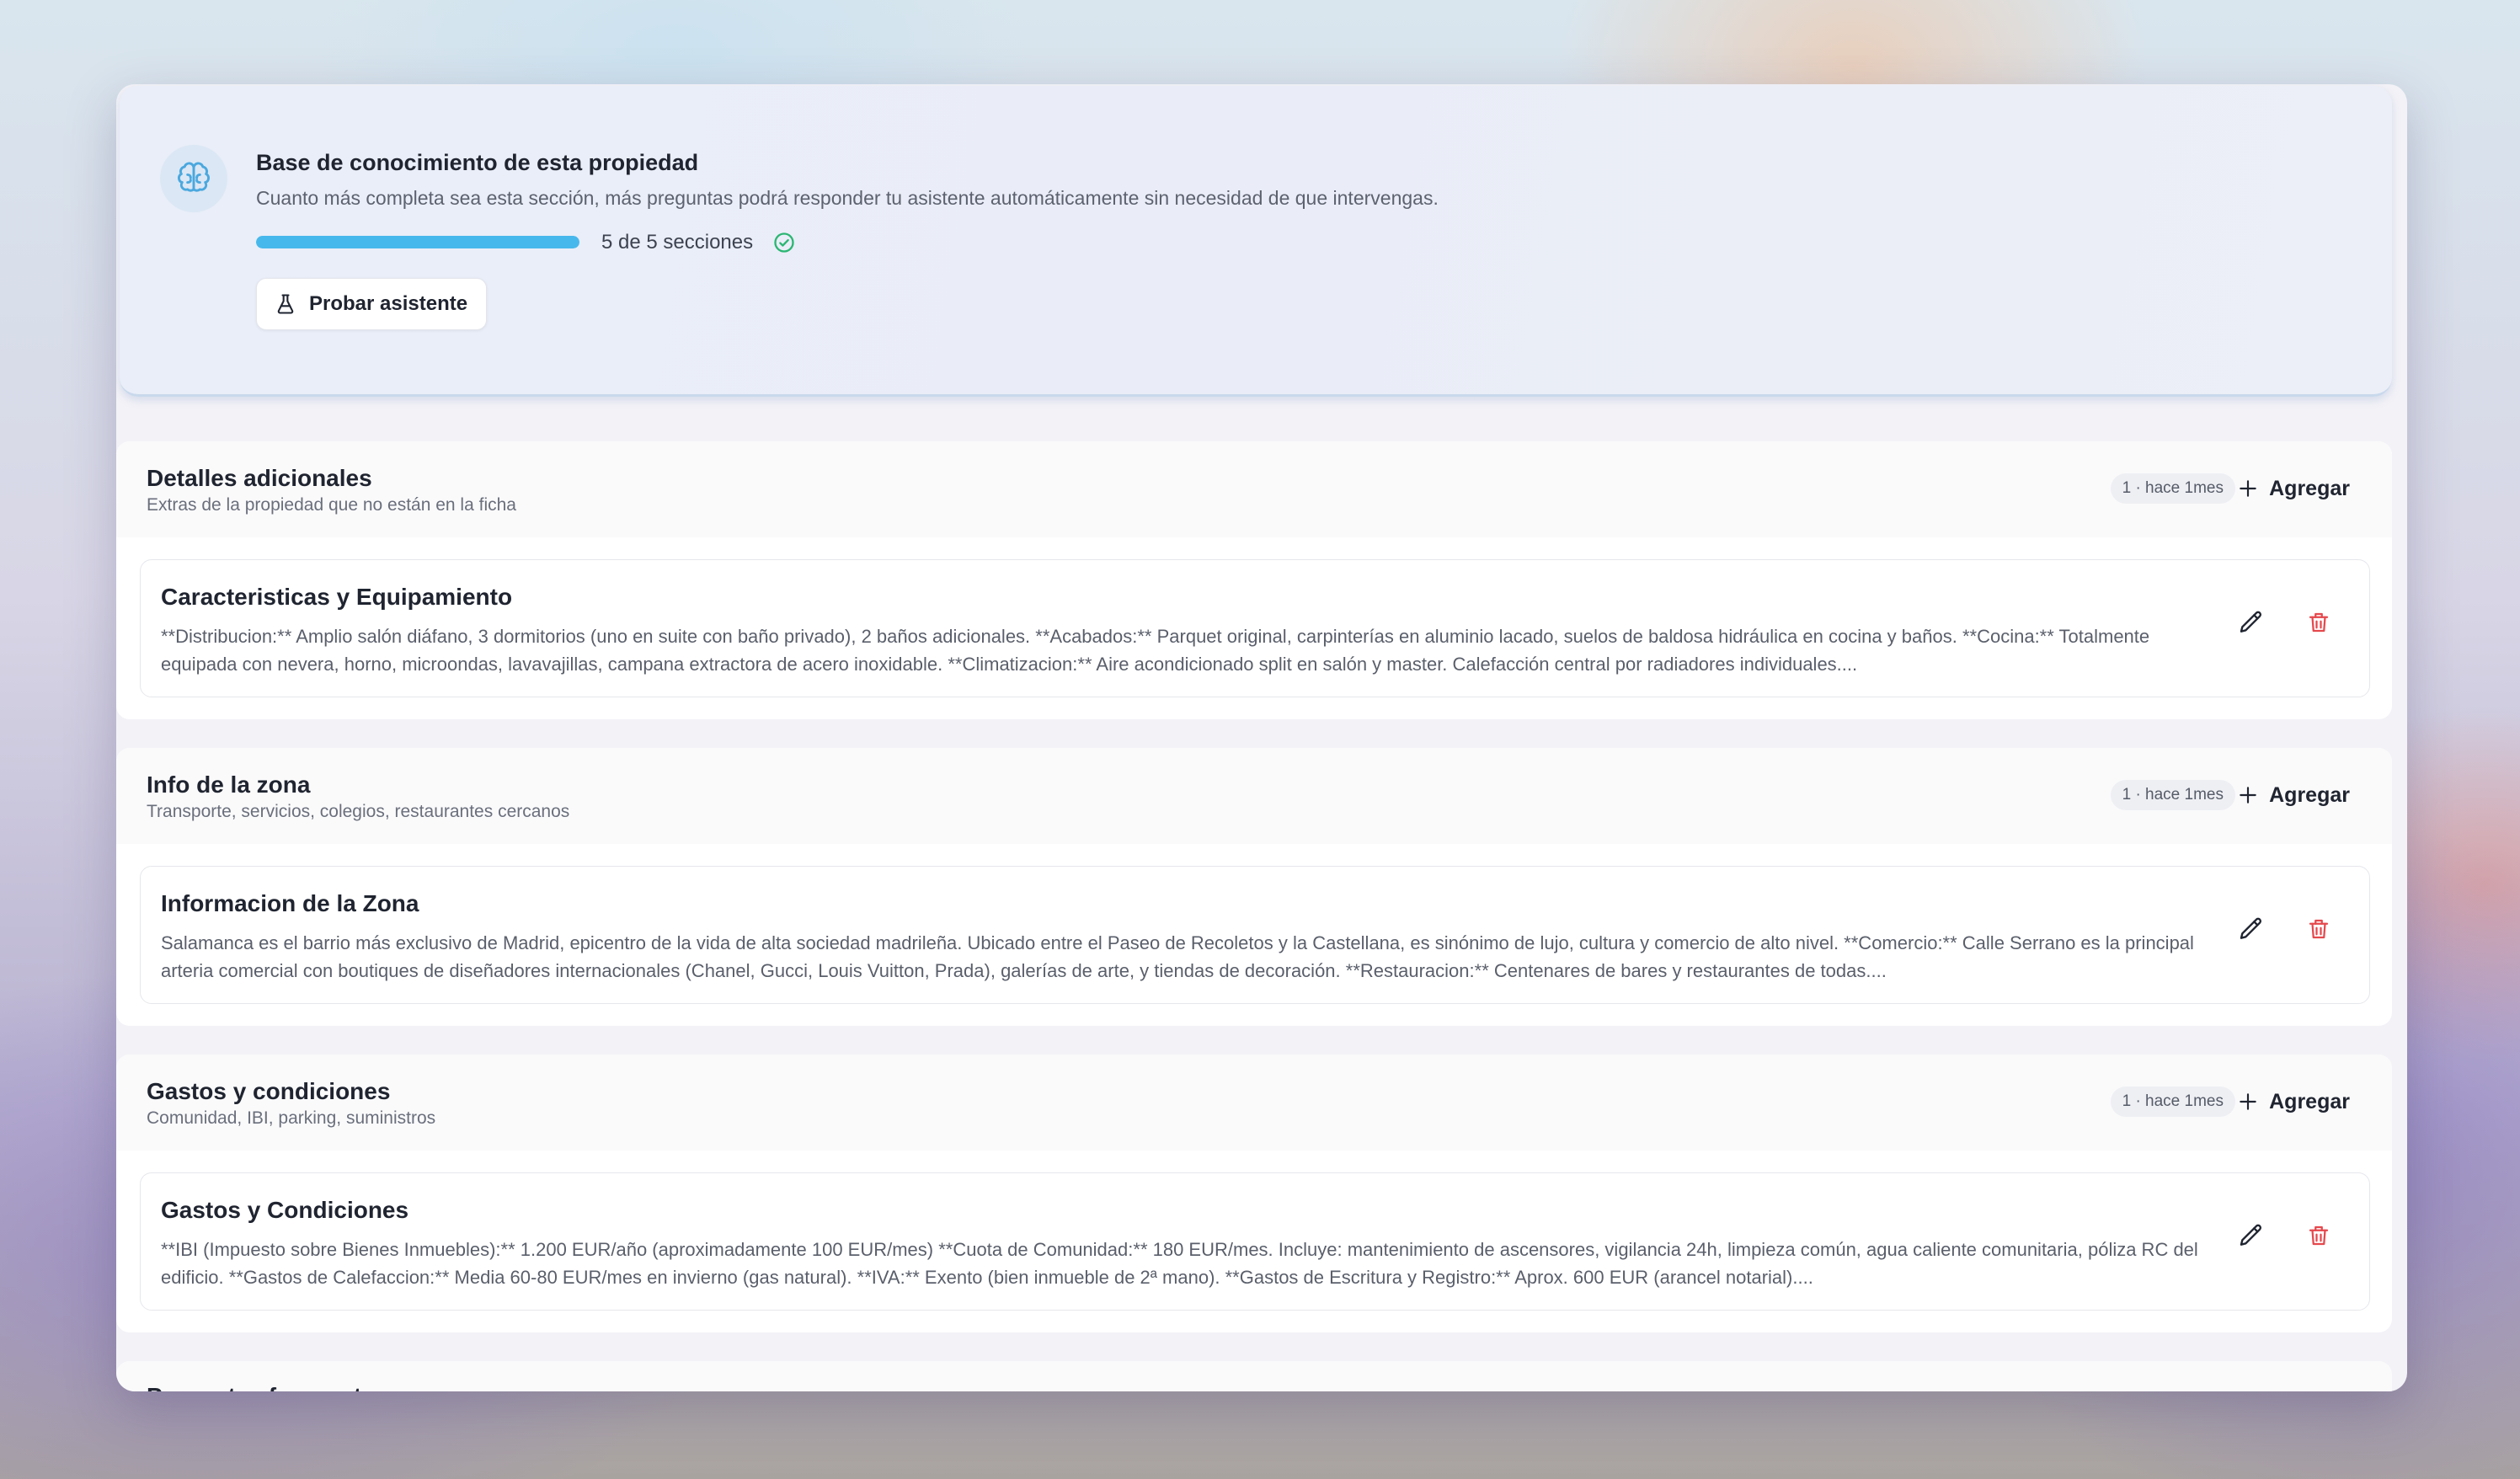  I want to click on entry-title: Gastos y Condiciones, so click(285, 1210).